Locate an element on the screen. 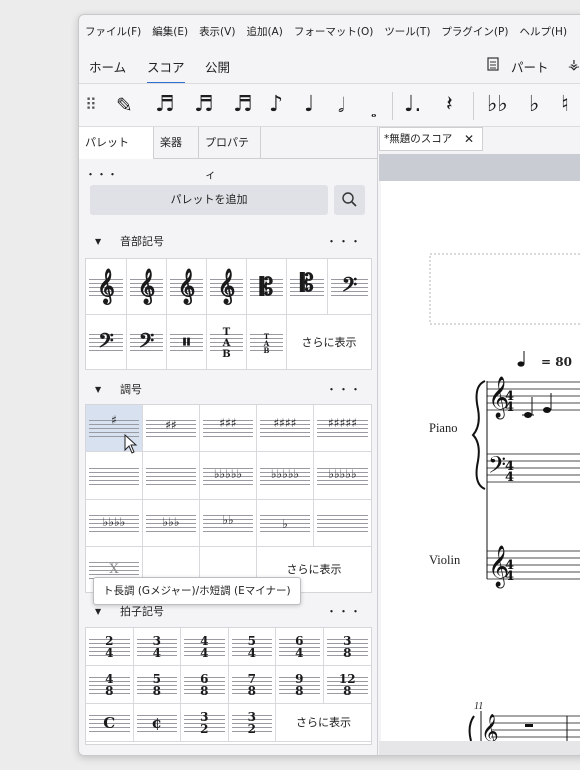 This screenshot has height=770, width=580. key-eflat-major-cell: ♭♭♭ is located at coordinates (171, 523).